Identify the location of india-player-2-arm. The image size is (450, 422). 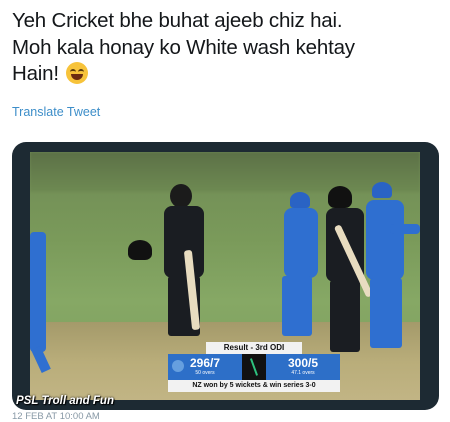
(405, 229).